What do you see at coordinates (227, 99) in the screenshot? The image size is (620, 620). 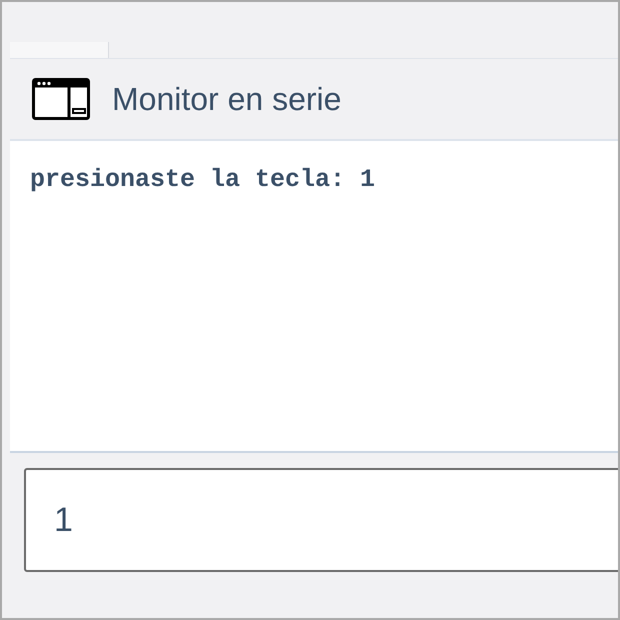 I see `panel-title: Monitor en serie` at bounding box center [227, 99].